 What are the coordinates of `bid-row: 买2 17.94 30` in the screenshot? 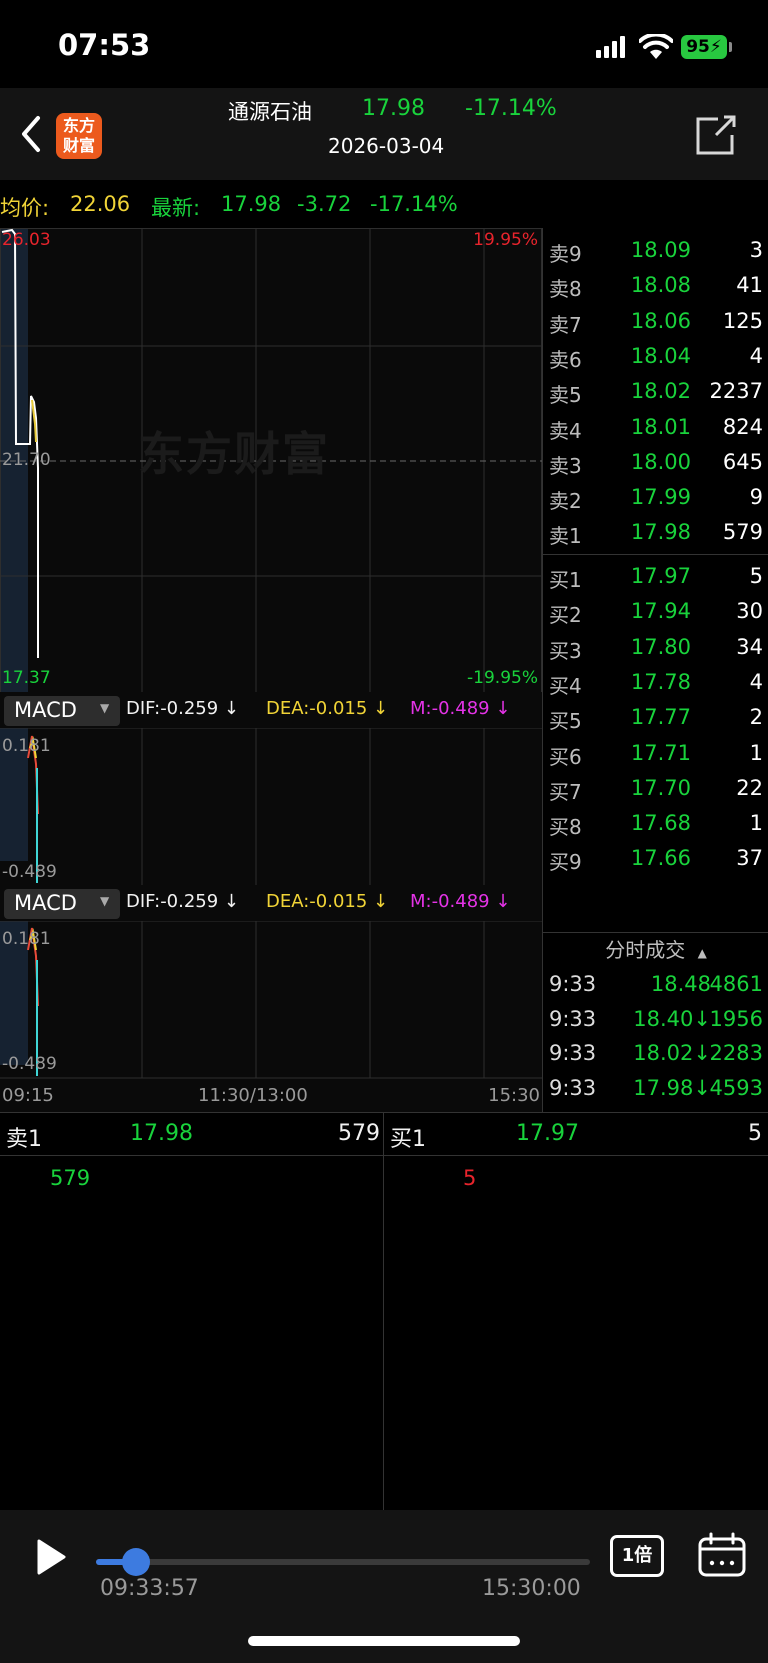 It's located at (655, 611).